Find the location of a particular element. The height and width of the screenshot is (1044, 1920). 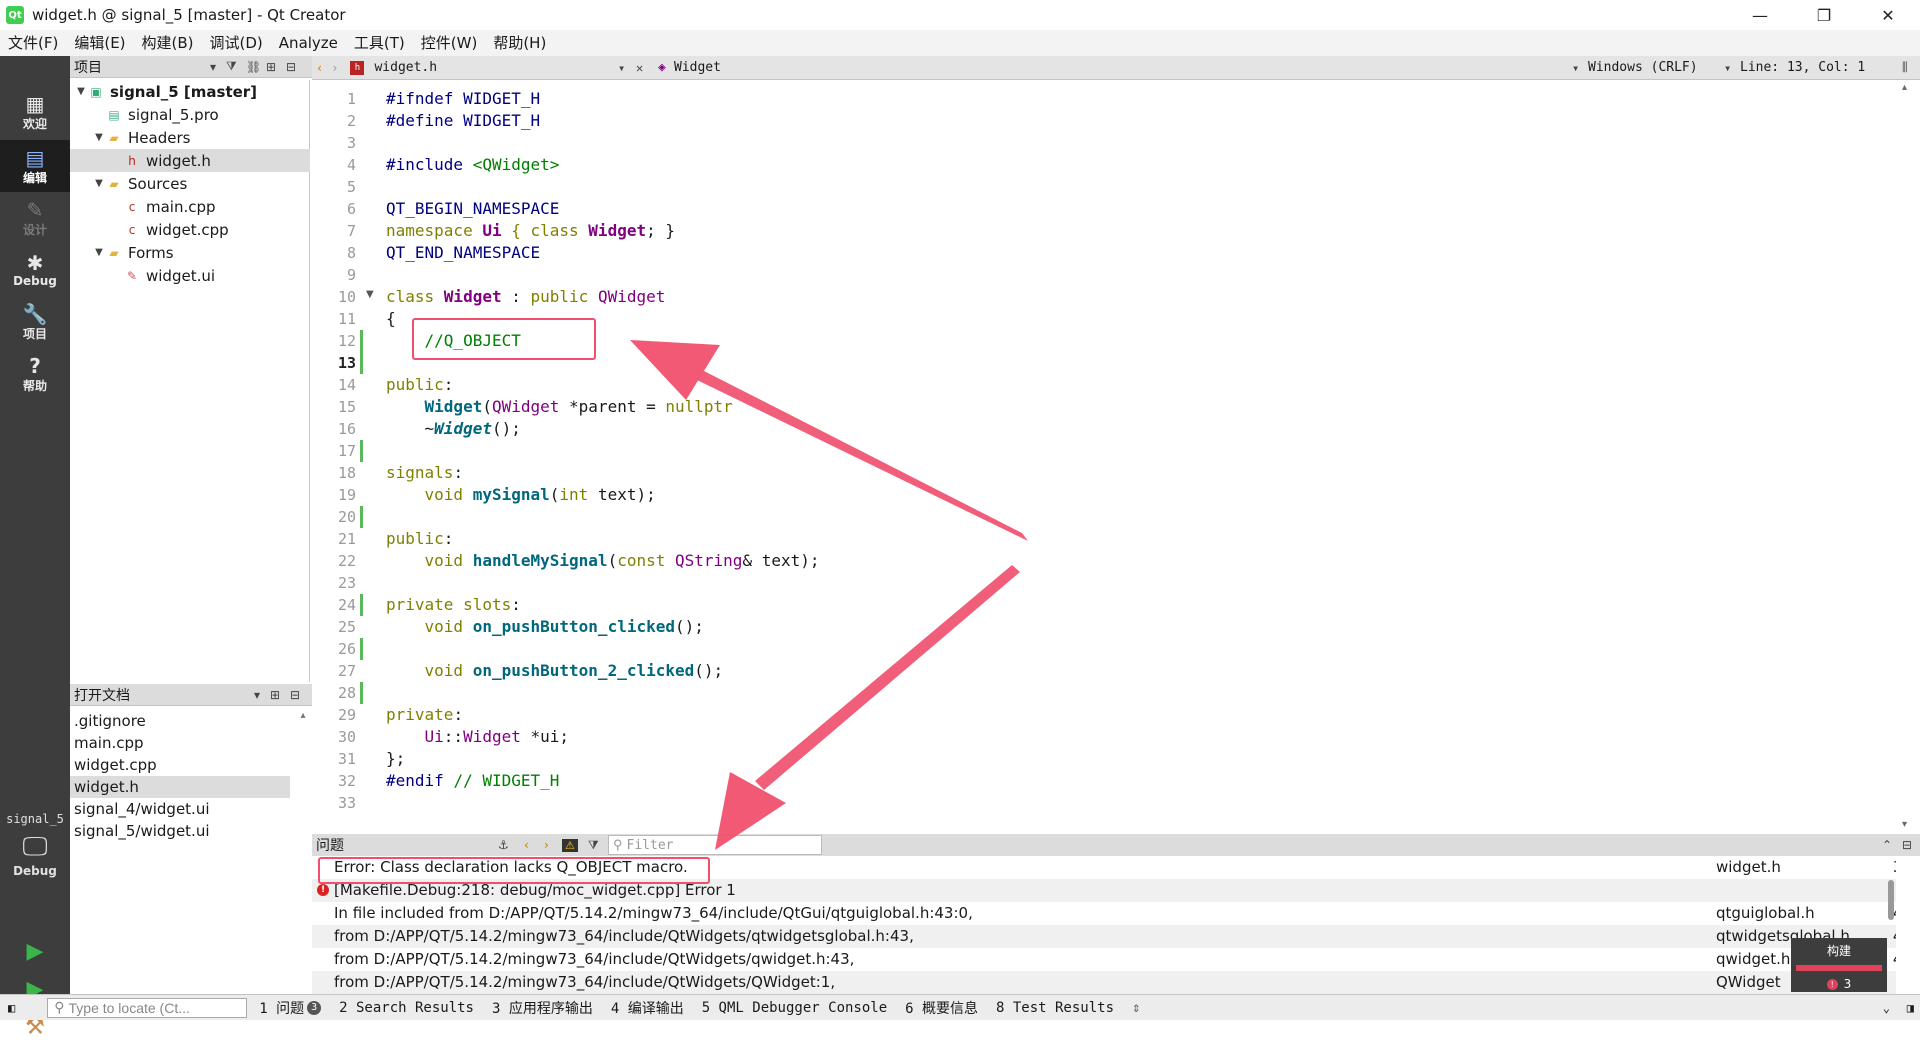

annotation-arrows is located at coordinates (829, 595).